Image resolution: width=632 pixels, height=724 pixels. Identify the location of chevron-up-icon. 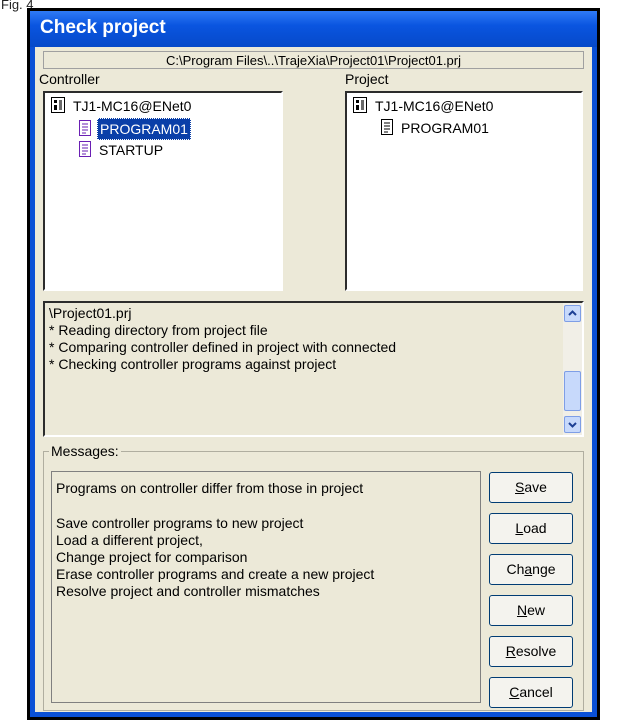
(572, 313).